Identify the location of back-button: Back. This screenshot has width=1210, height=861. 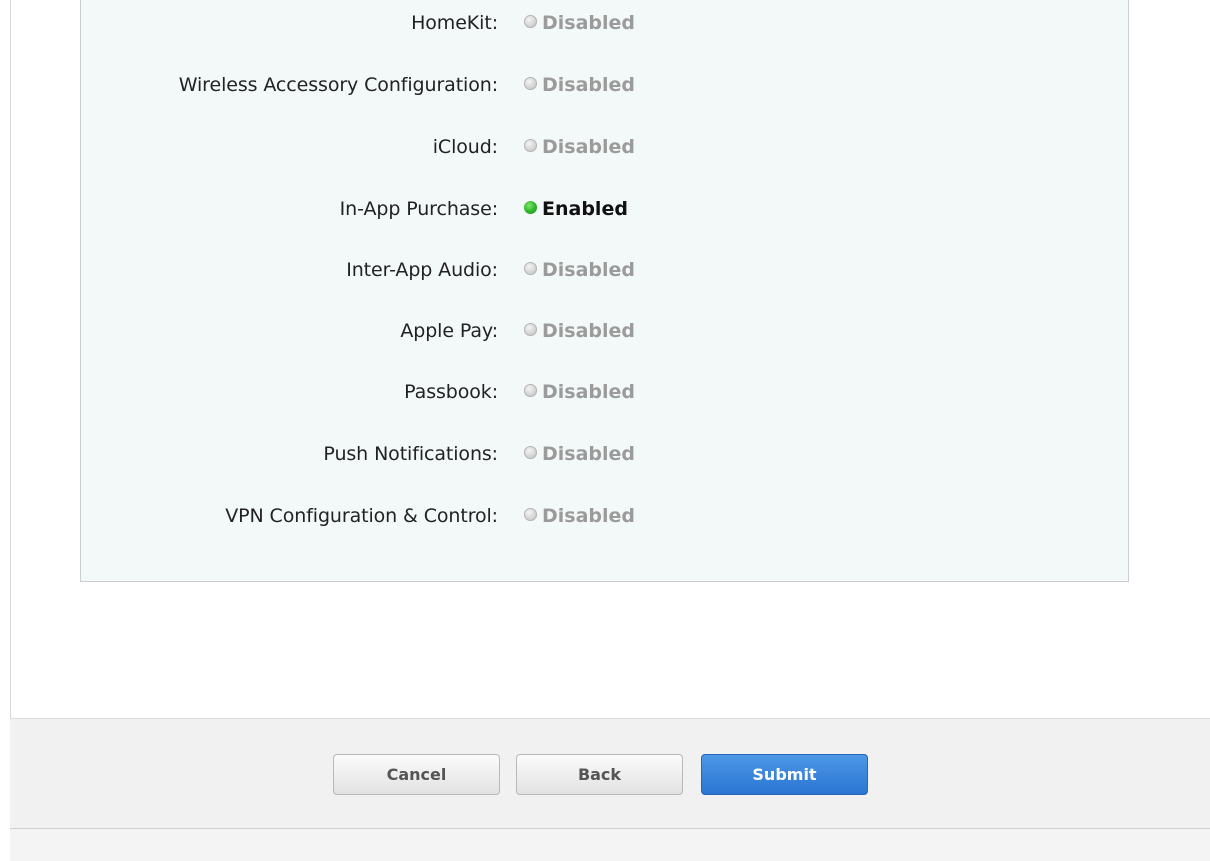
(599, 774).